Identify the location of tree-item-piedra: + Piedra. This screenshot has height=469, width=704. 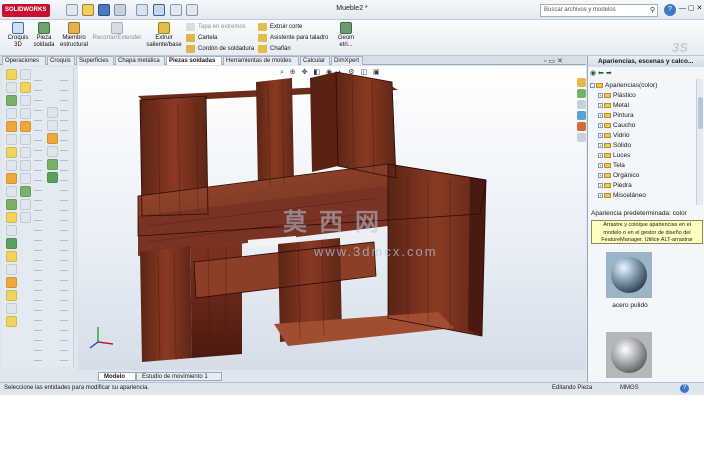
(642, 186).